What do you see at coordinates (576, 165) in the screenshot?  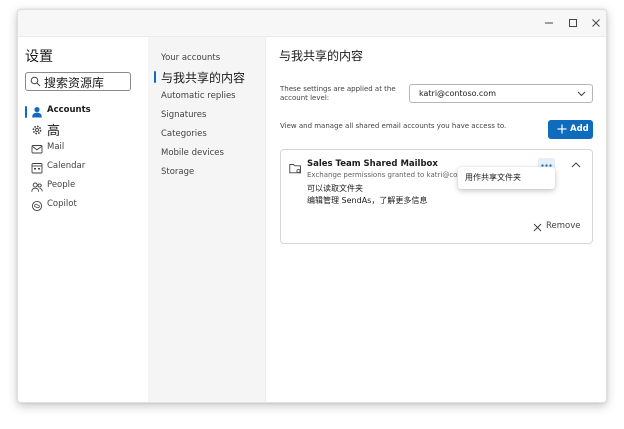 I see `chevron-up-icon` at bounding box center [576, 165].